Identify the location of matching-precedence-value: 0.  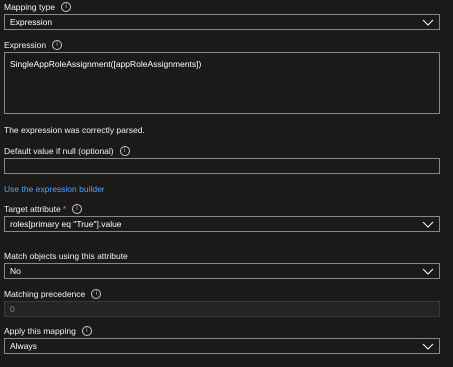
(12, 309).